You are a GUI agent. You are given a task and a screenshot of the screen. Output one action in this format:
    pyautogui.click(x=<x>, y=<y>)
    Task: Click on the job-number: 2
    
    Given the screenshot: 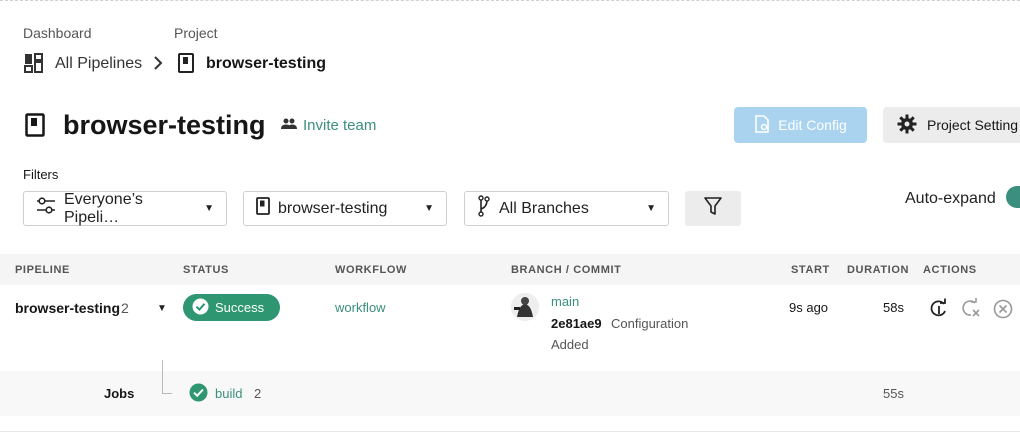 What is the action you would take?
    pyautogui.click(x=258, y=393)
    